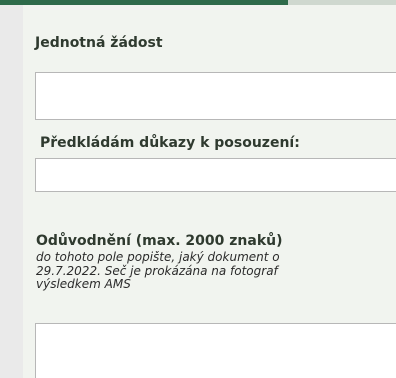 This screenshot has width=396, height=378. I want to click on application-field, so click(215, 96).